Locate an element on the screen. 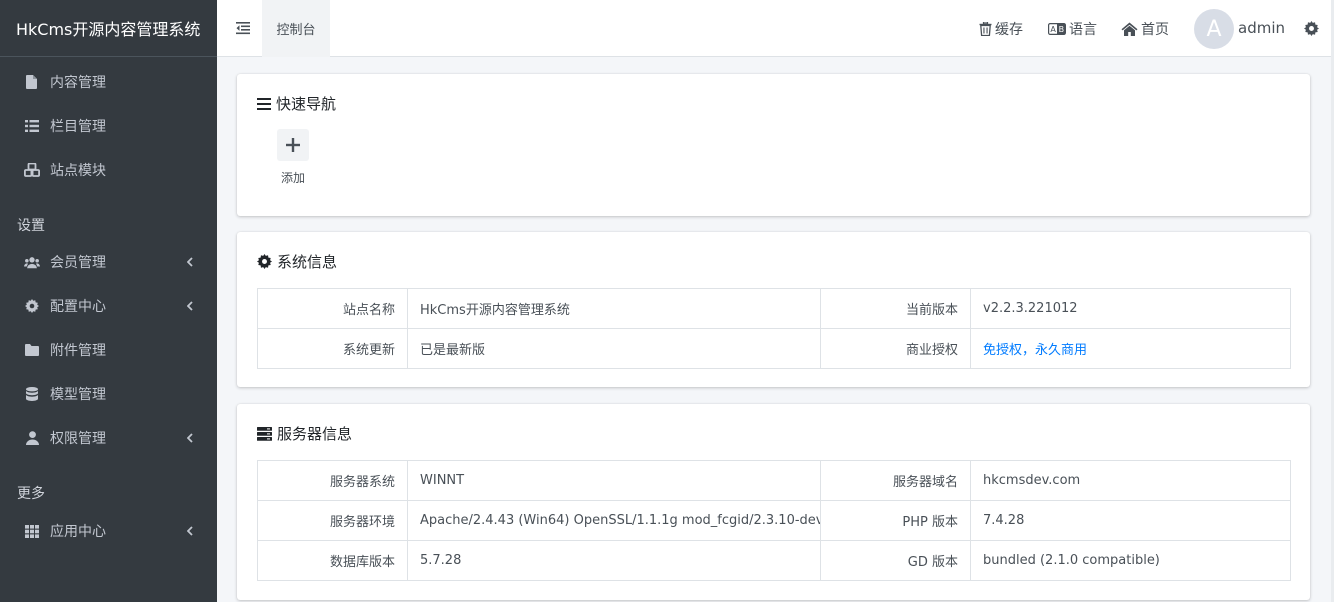 The image size is (1334, 602). table-row: 服务器系统 WINNT 服务器域名 hkcmsdev.com is located at coordinates (774, 480).